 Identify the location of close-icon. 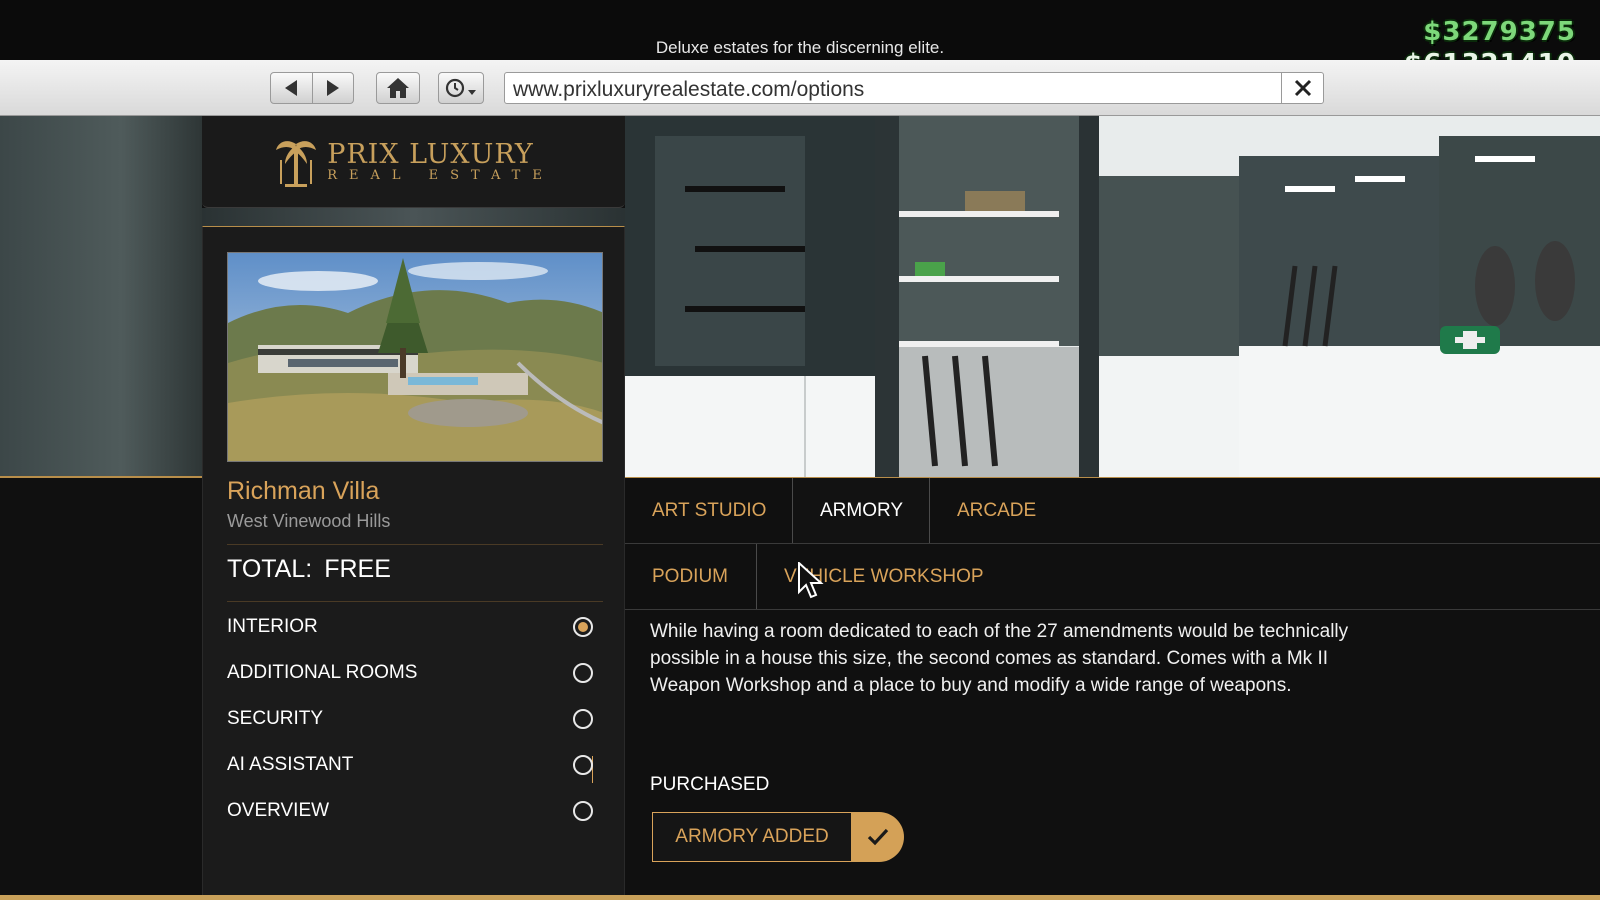
(1302, 88).